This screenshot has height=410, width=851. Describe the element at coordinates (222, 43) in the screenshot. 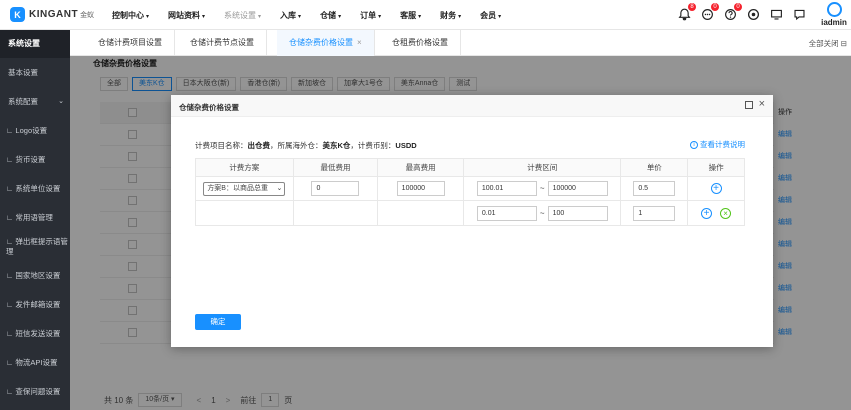

I see `tab-billing-nodes: 仓储计费节点设置` at that location.